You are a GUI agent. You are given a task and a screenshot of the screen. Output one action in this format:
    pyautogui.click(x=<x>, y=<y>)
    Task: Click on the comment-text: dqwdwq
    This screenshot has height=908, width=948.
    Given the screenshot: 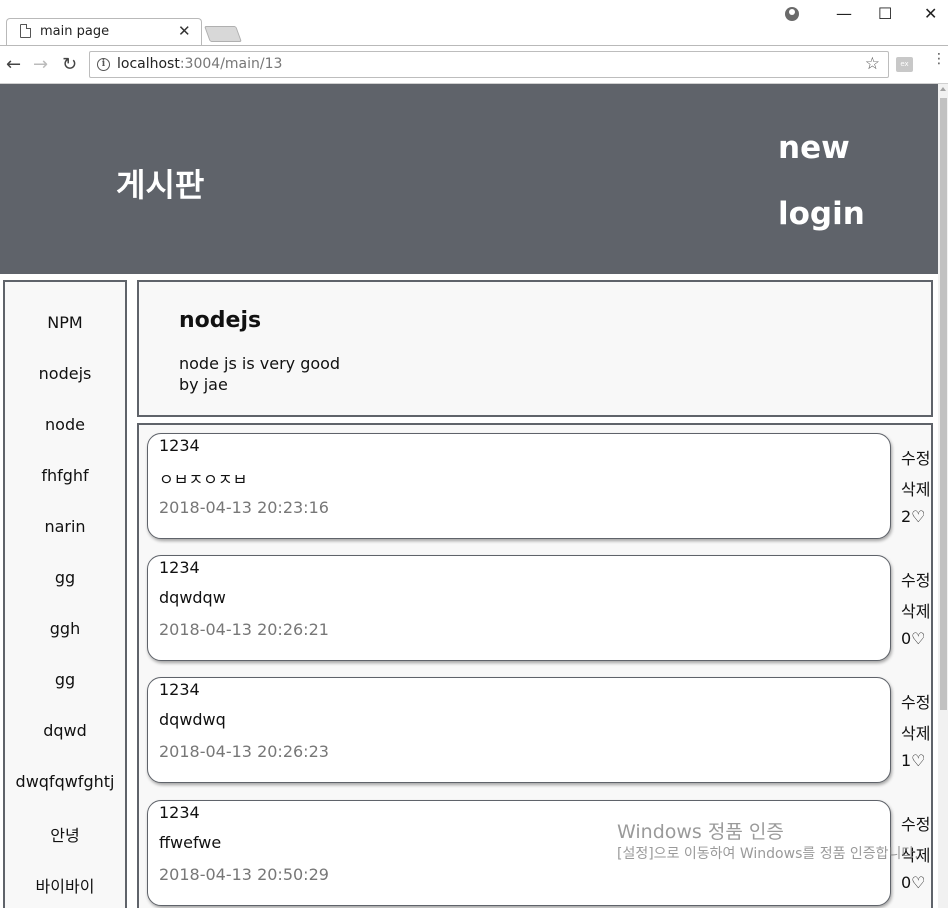 What is the action you would take?
    pyautogui.click(x=192, y=719)
    